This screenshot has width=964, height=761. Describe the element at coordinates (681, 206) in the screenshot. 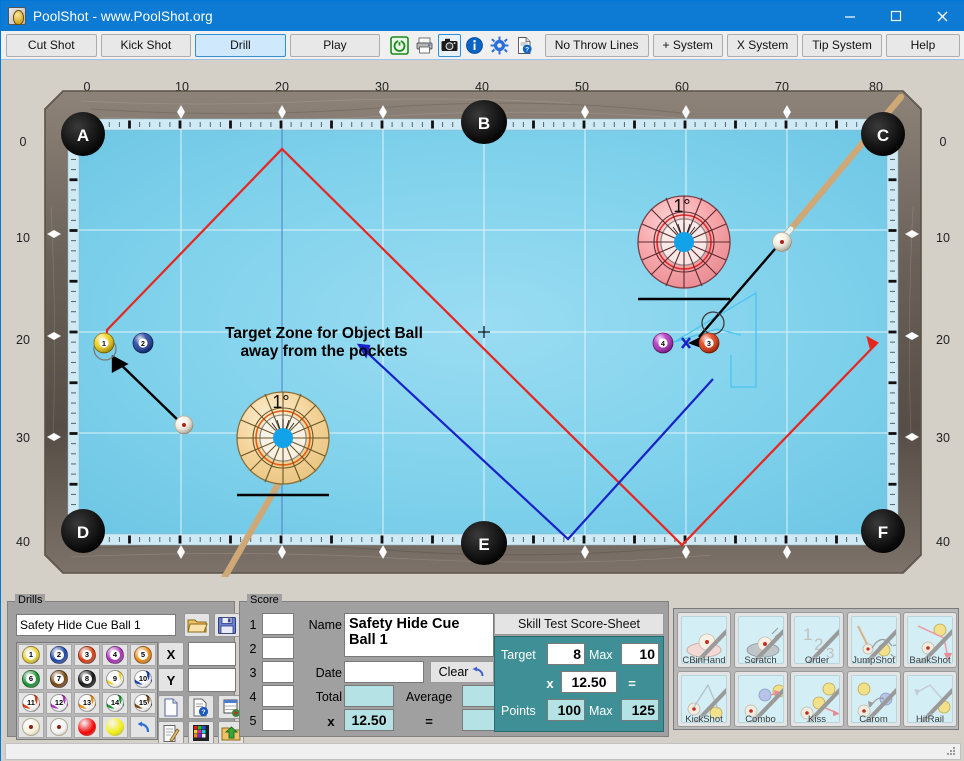

I see `protractor-red-label: 1°` at that location.